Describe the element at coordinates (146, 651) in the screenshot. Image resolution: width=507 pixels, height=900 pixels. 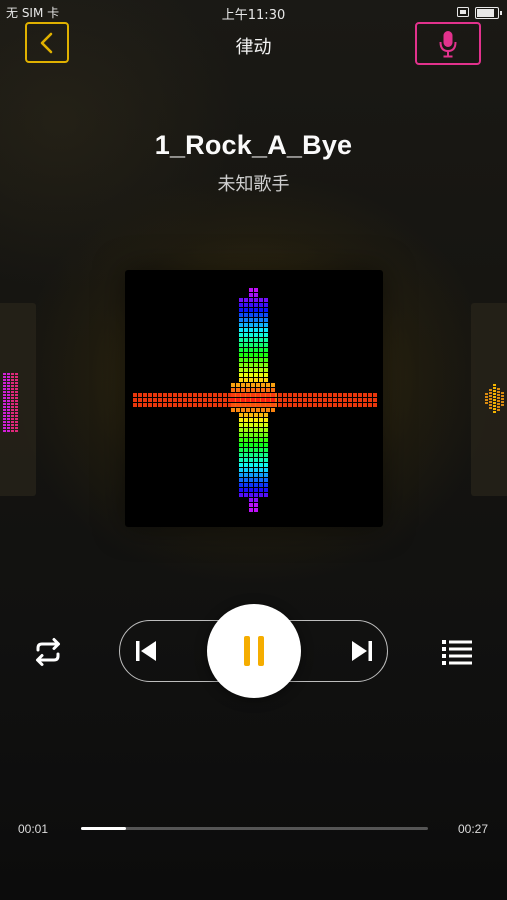
I see `skip-previous-icon` at that location.